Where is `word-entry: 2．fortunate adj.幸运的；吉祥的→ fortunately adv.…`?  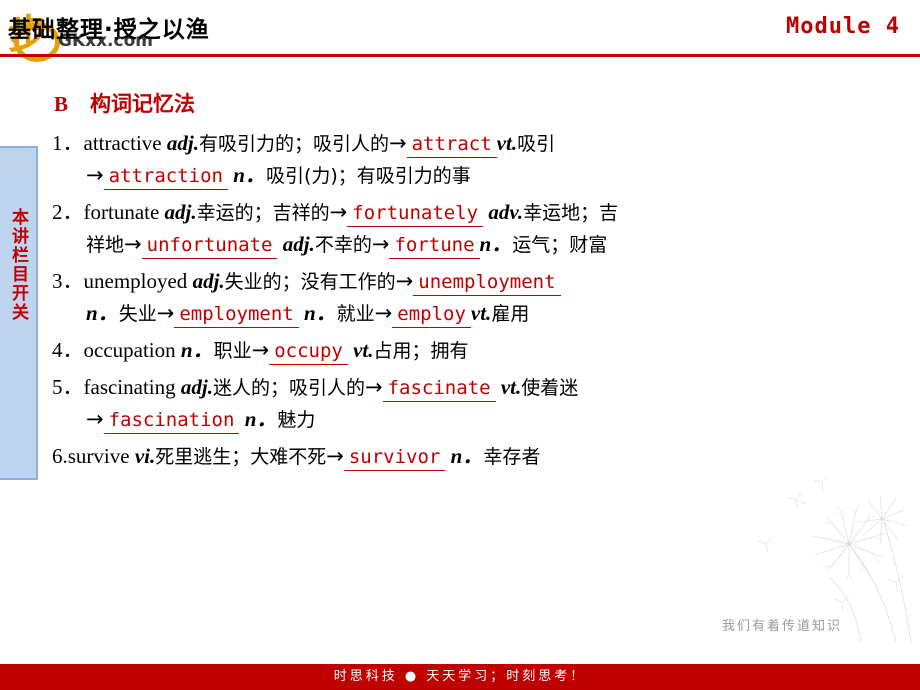 word-entry: 2．fortunate adj.幸运的；吉祥的→ fortunately adv.… is located at coordinates (474, 229).